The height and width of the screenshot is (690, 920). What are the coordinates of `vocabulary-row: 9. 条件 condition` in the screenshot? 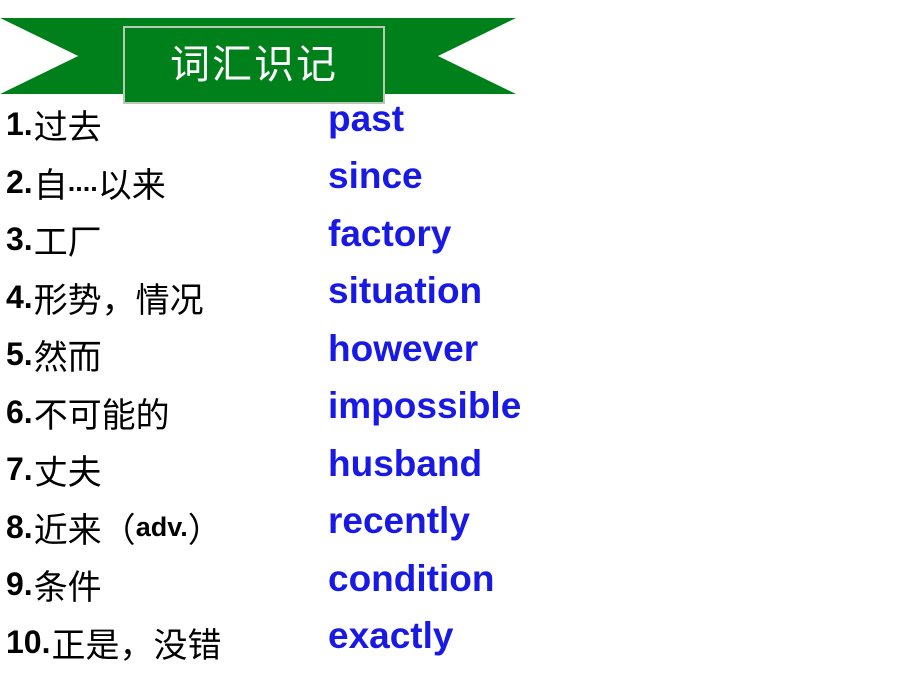 It's located at (460, 585).